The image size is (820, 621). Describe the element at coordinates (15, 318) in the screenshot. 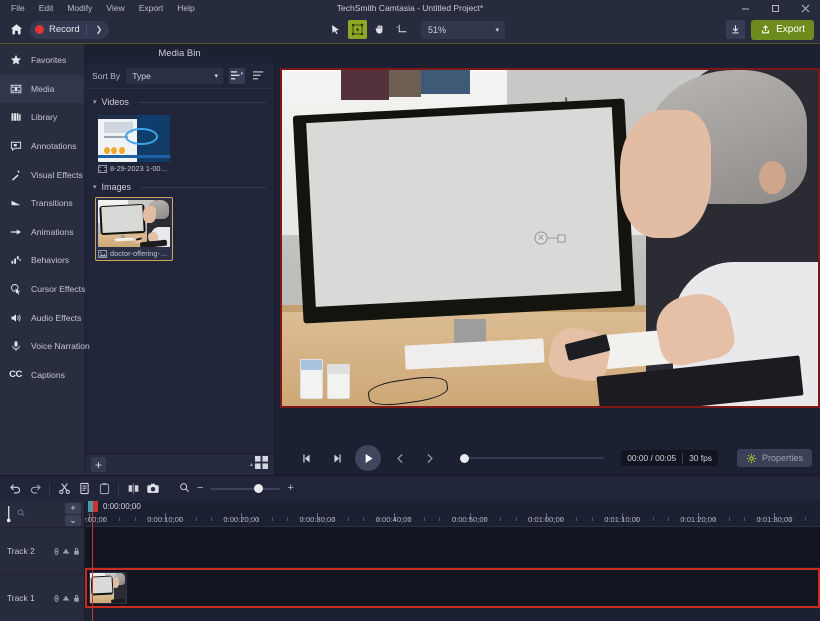

I see `speaker-icon` at that location.